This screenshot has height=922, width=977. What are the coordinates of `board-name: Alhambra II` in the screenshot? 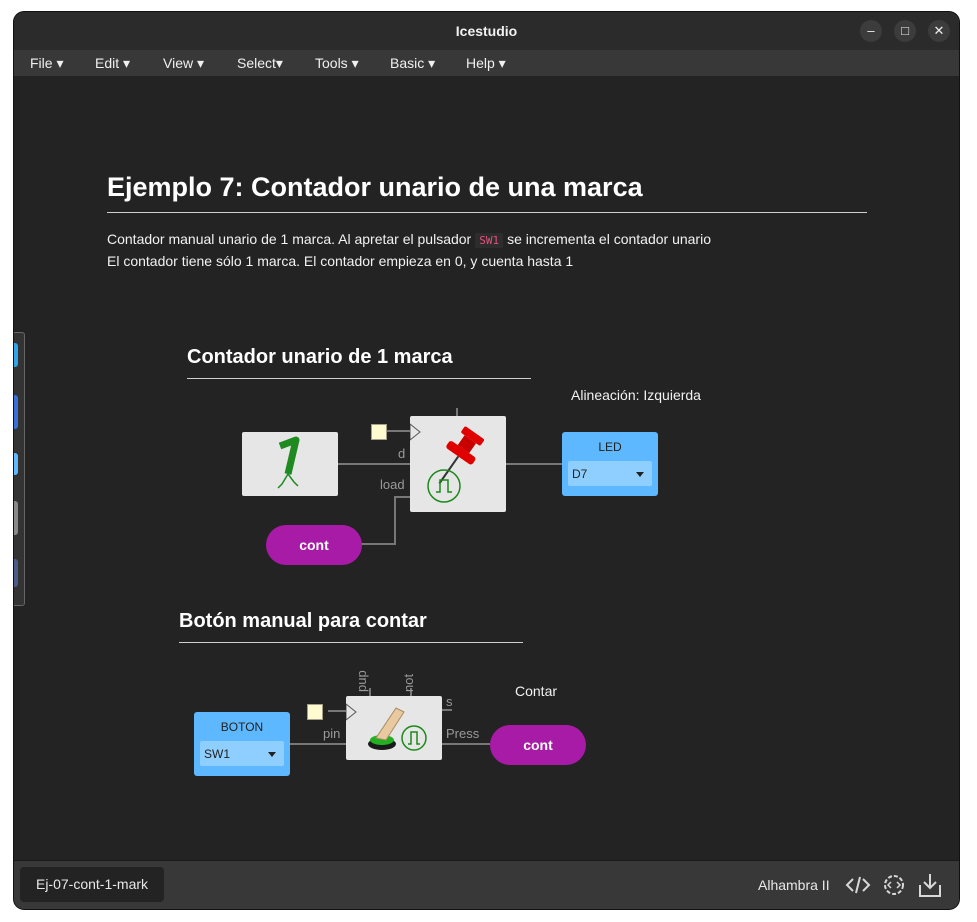 It's located at (794, 885).